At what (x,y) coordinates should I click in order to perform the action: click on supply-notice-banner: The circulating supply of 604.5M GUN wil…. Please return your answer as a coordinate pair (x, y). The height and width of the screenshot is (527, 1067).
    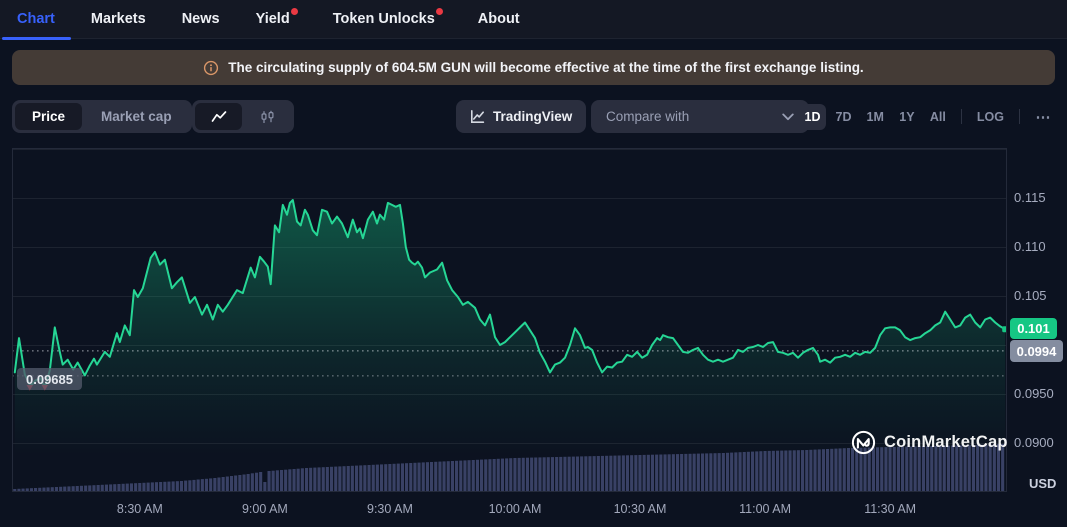
    Looking at the image, I should click on (533, 67).